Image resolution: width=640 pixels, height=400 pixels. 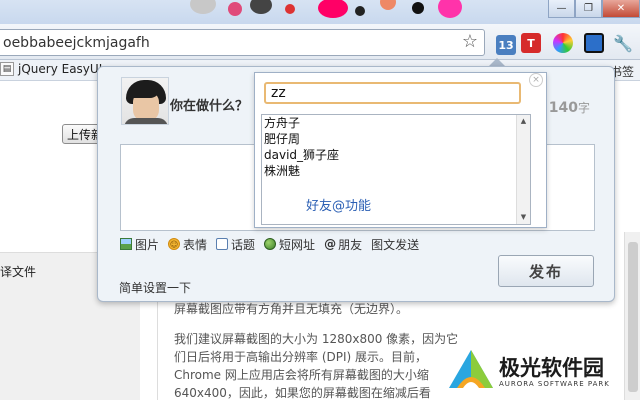 I want to click on globe-icon, so click(x=270, y=244).